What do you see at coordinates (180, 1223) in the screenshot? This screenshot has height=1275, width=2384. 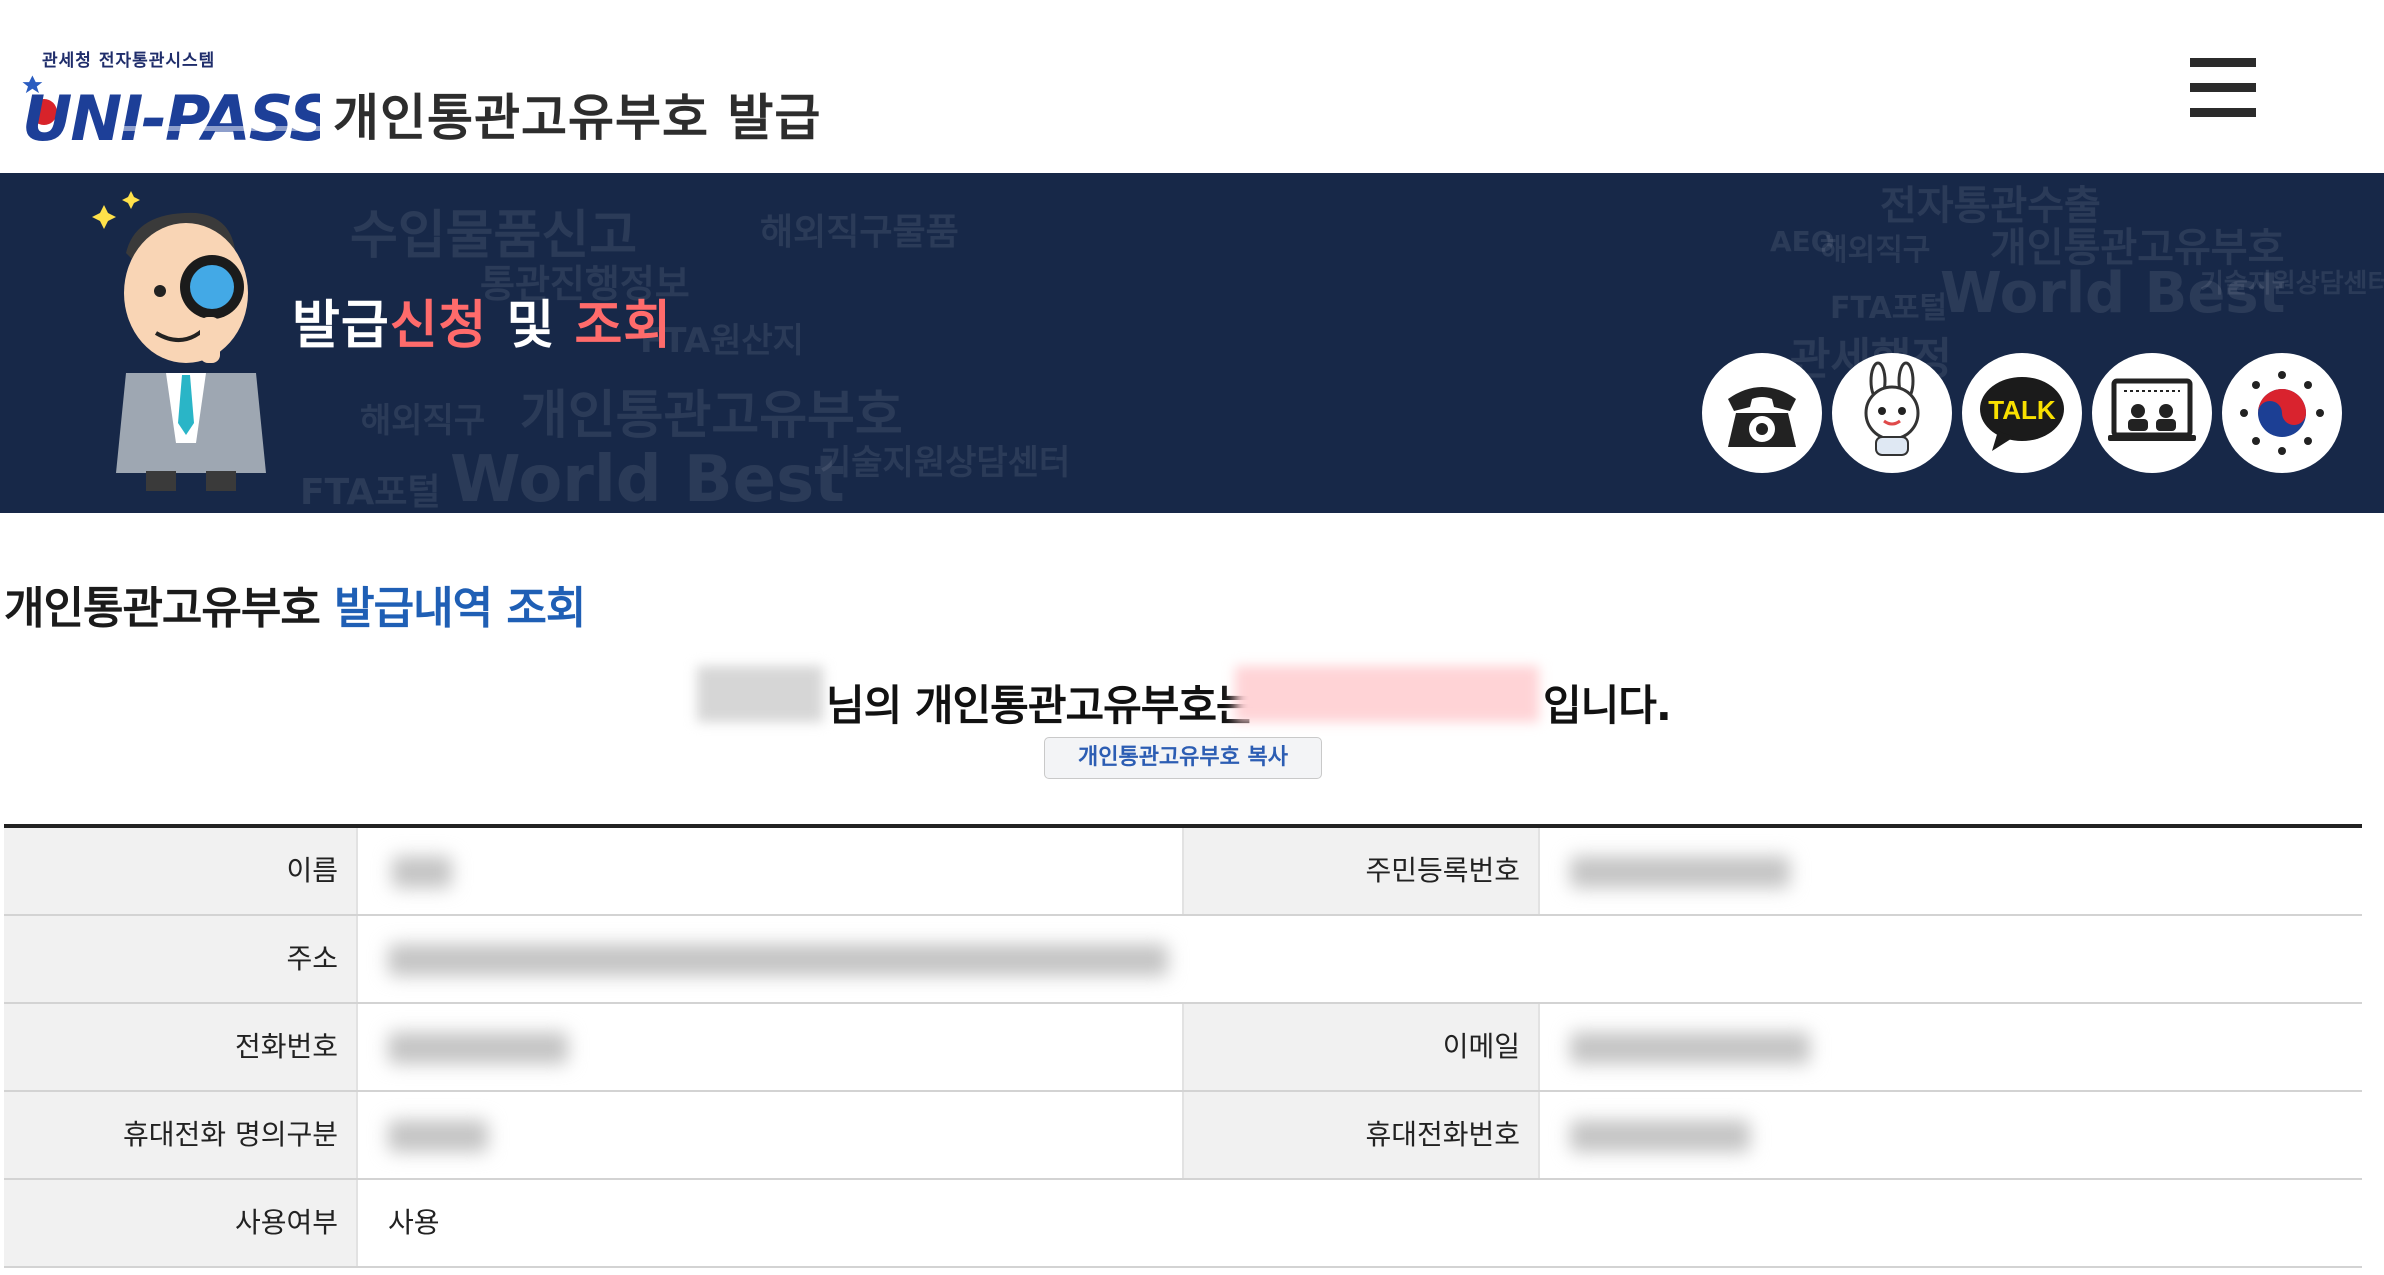 I see `usage-status-label: 사용여부` at bounding box center [180, 1223].